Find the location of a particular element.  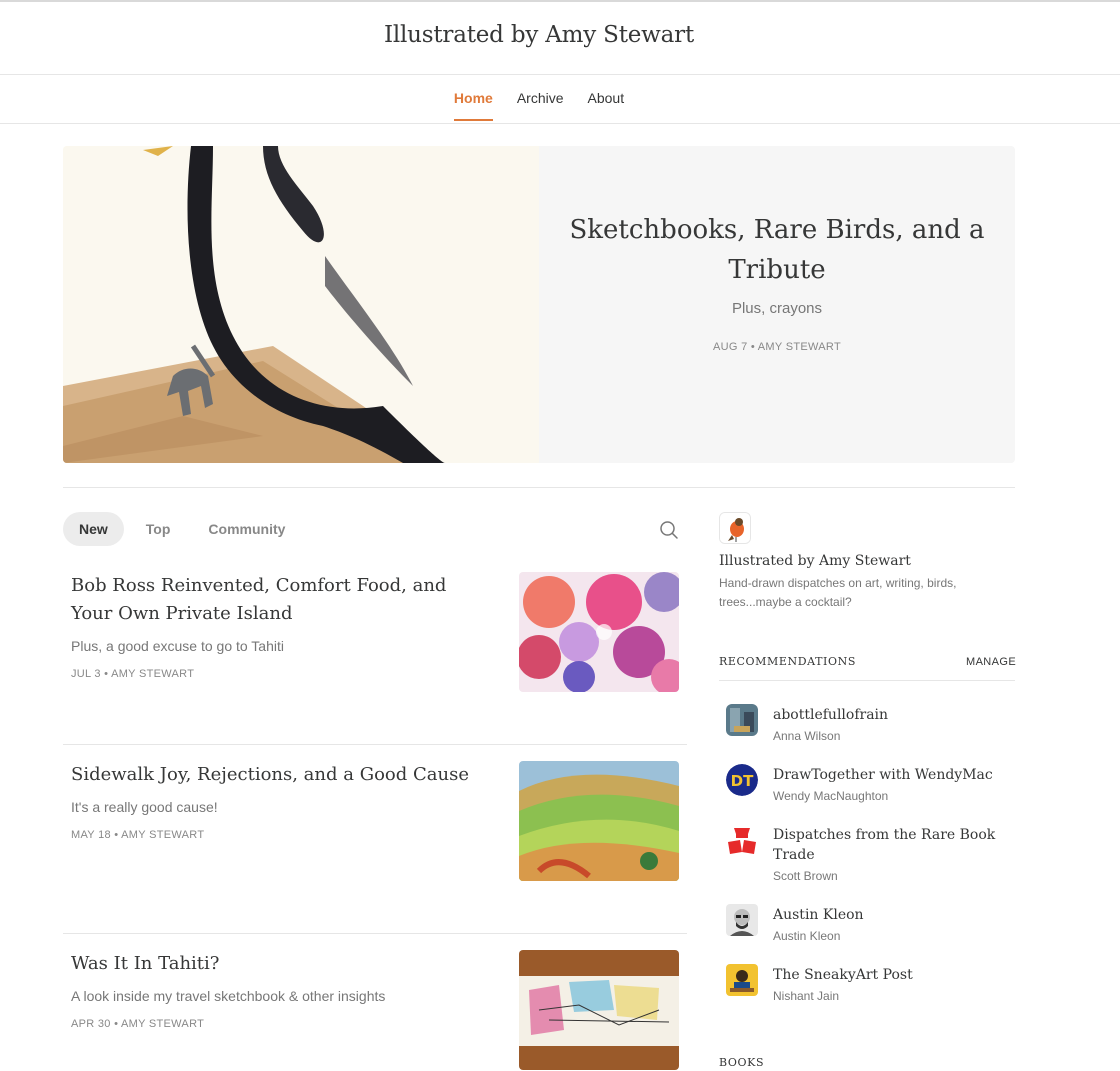

recommendation-author: Anna Wilson is located at coordinates (807, 736).